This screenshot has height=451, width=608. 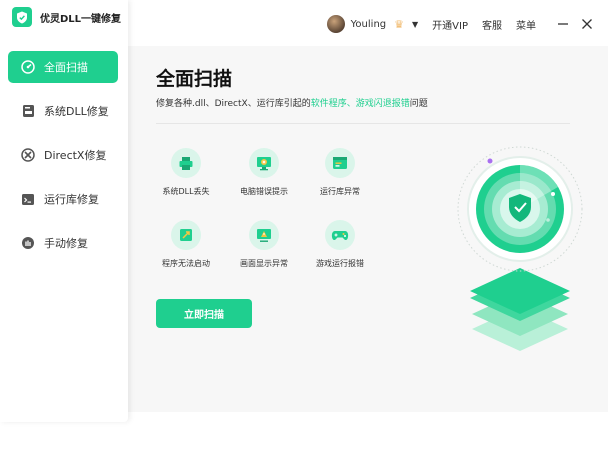 What do you see at coordinates (335, 24) in the screenshot?
I see `avatar` at bounding box center [335, 24].